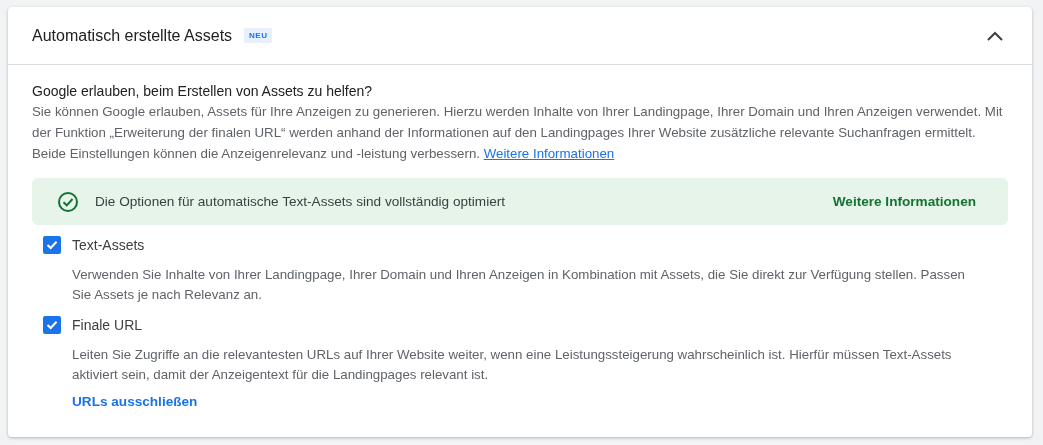 Image resolution: width=1043 pixels, height=445 pixels. Describe the element at coordinates (107, 325) in the screenshot. I see `option-label: Finale URL` at that location.